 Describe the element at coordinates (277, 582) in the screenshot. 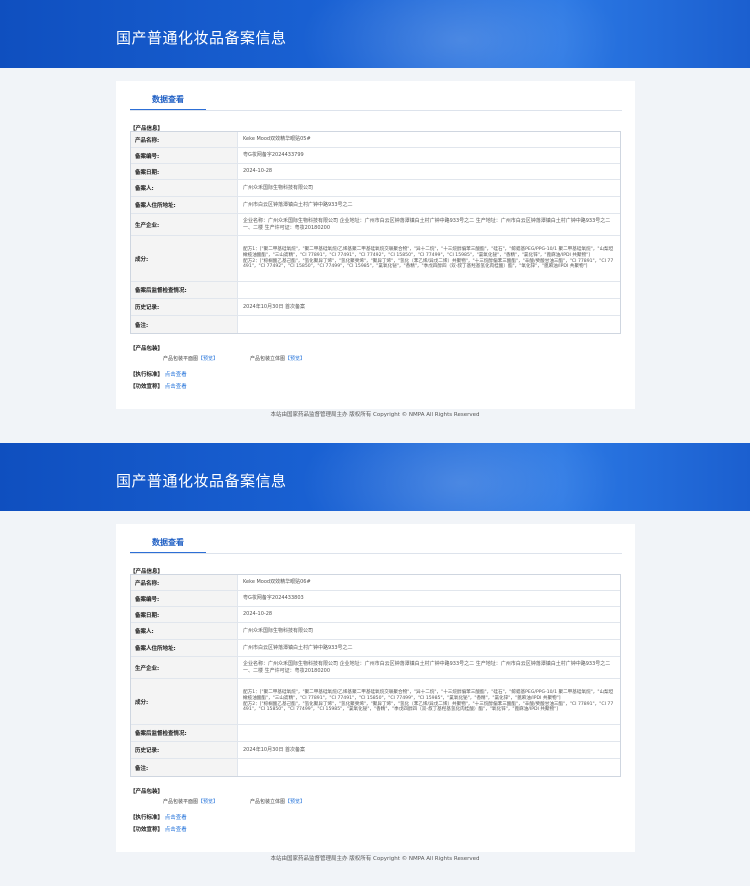

I see `row-value: Keke Mood双效精华眼贴06#` at that location.